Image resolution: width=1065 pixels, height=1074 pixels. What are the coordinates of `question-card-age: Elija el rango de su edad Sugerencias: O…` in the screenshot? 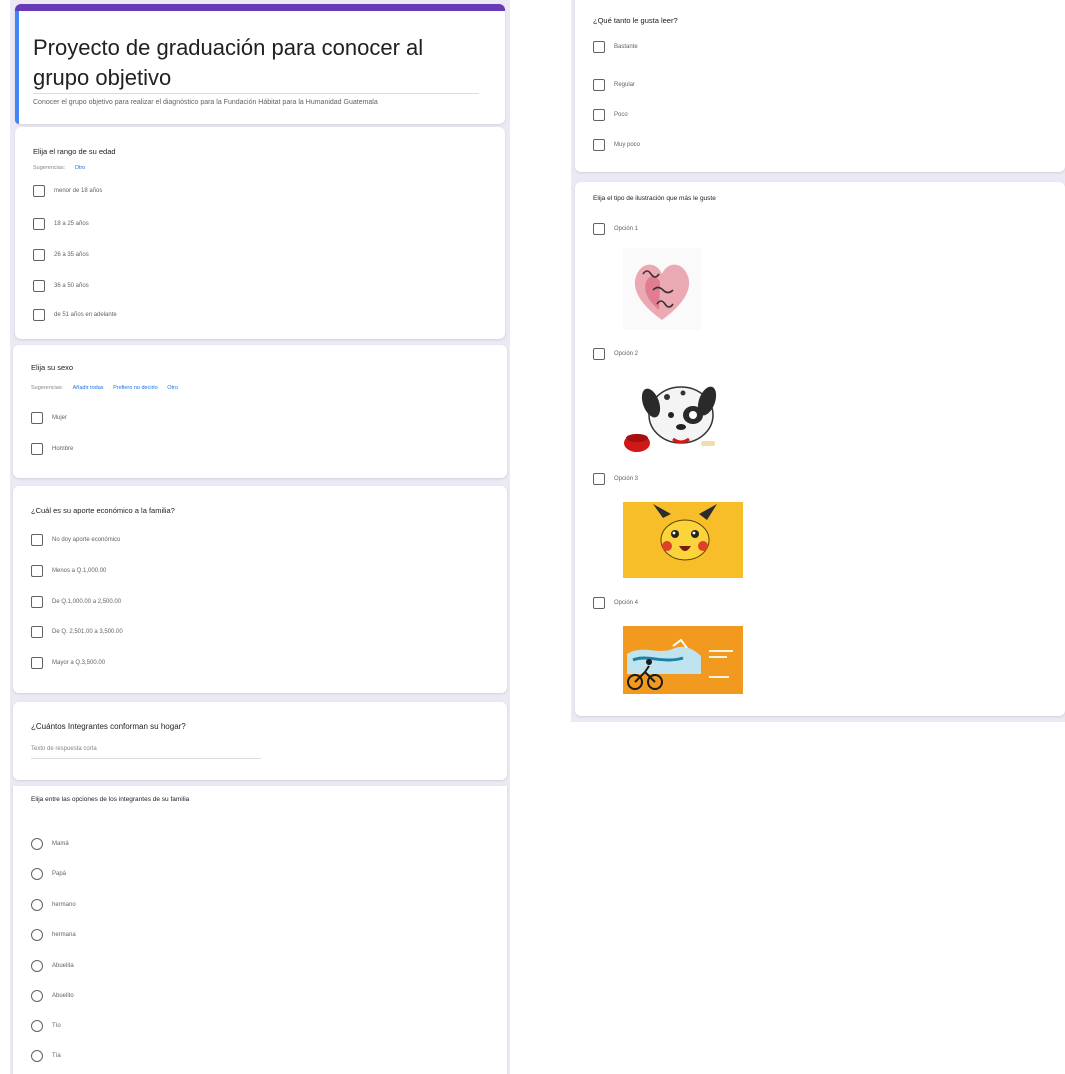 It's located at (260, 233).